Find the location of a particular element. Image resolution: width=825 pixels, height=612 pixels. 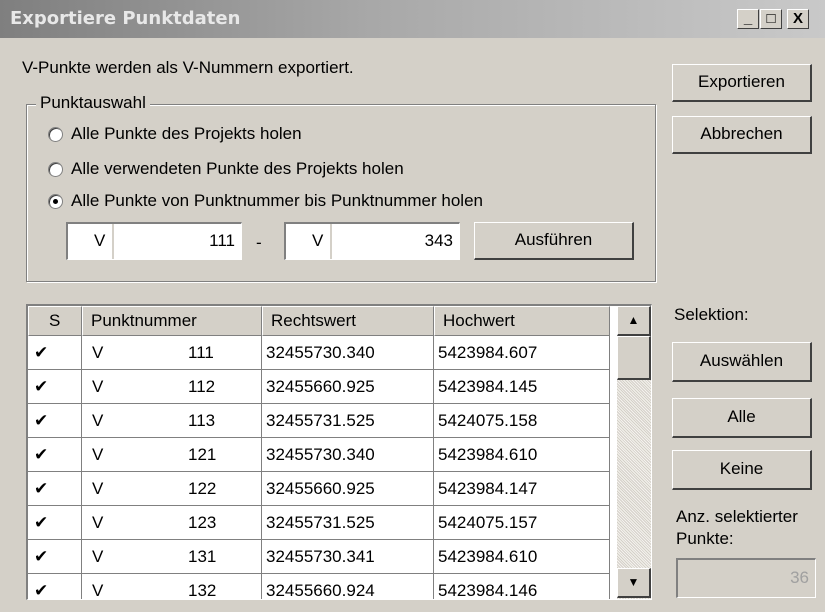

point-number: 111 is located at coordinates (201, 352).